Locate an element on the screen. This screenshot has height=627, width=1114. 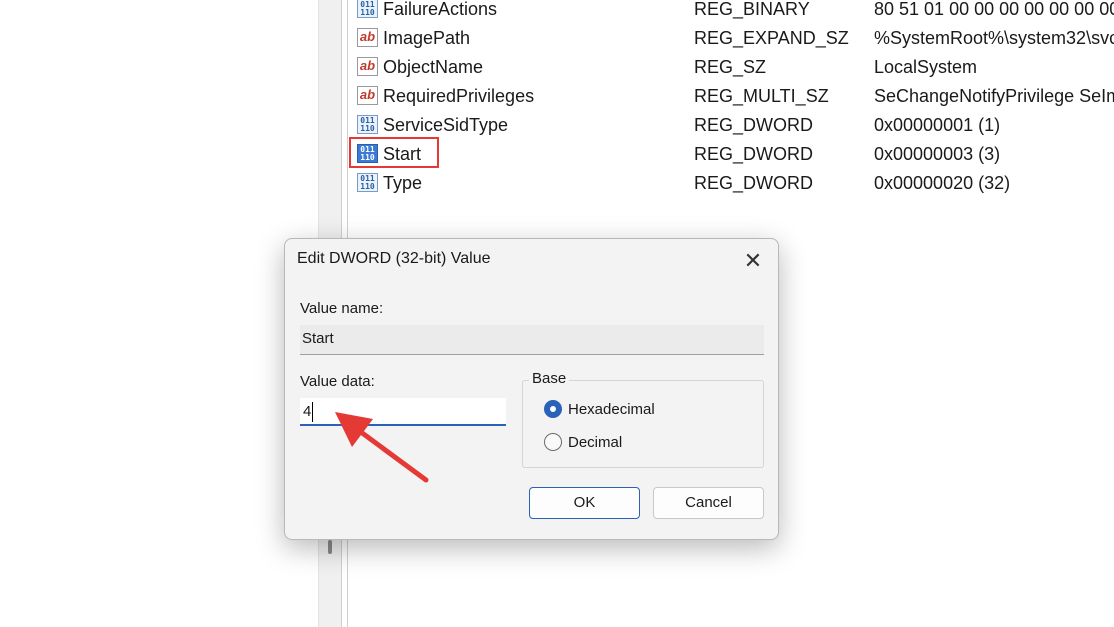
close-icon: ✕ is located at coordinates (753, 261).